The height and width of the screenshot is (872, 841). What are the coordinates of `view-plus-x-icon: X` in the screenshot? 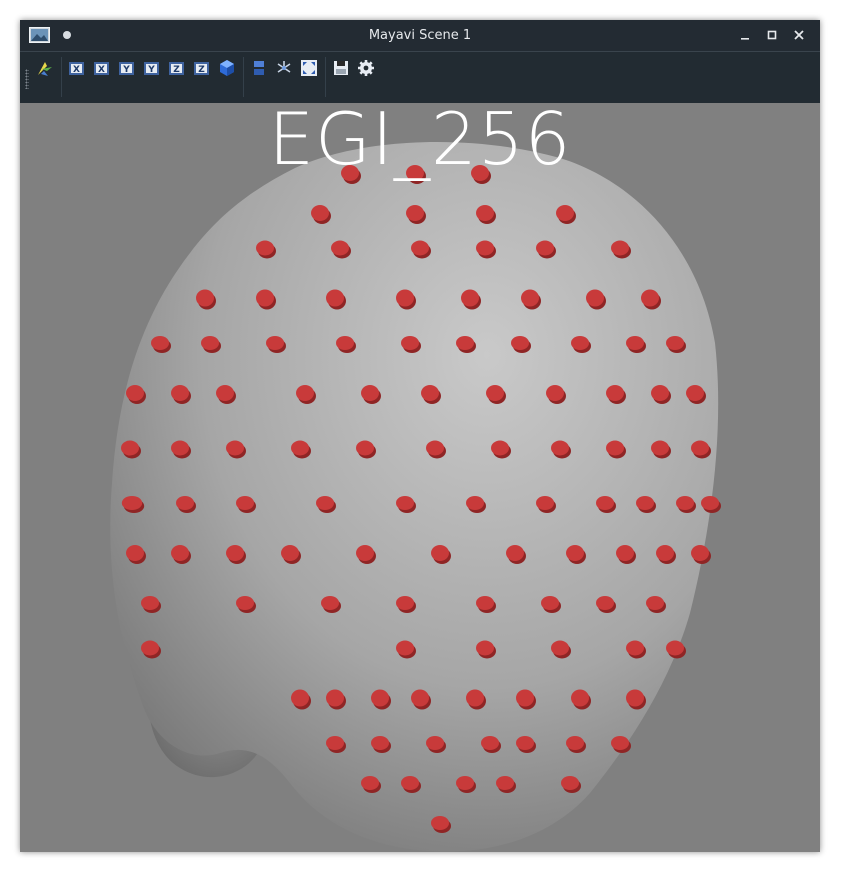 It's located at (77, 68).